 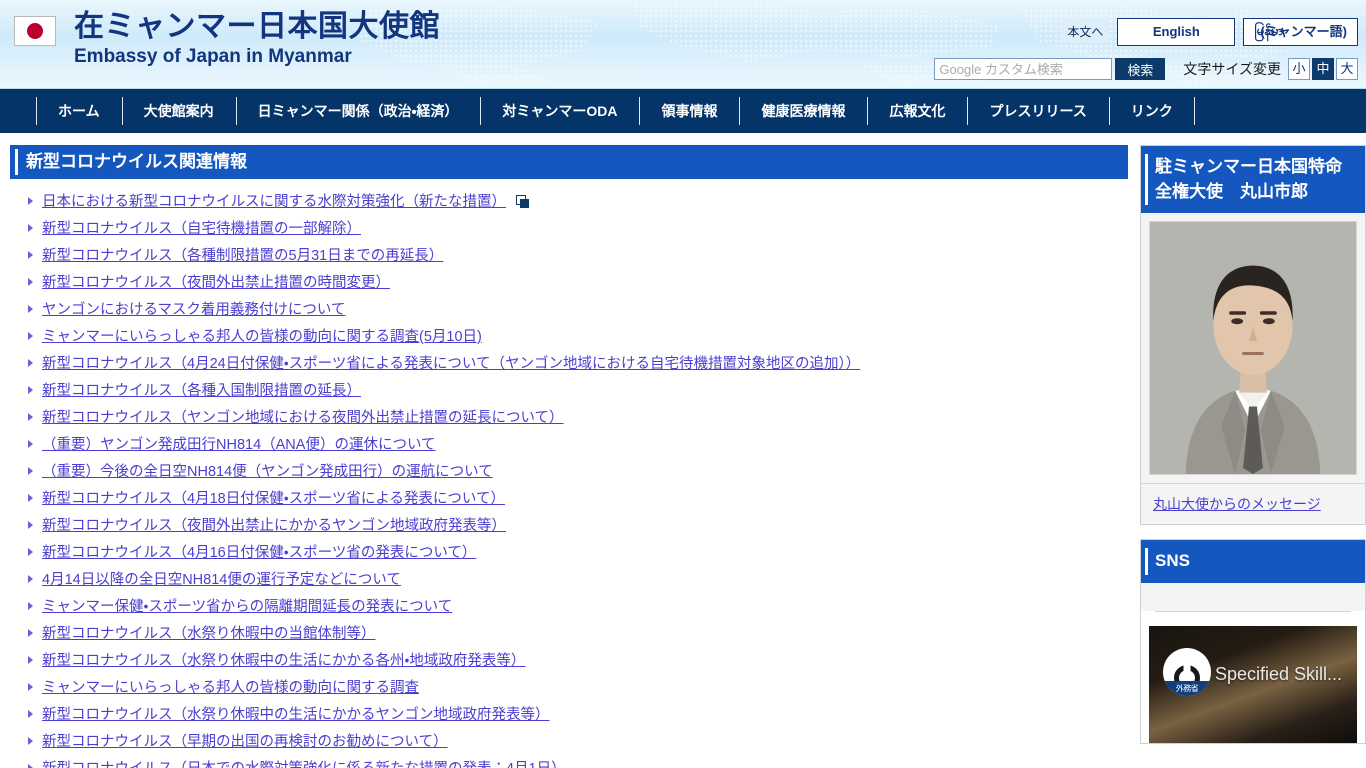 I want to click on ambassador-box: 駐ミャンマー日本国特命全権大使 丸山市郎 丸山大使からのメッセージ, so click(x=1253, y=335).